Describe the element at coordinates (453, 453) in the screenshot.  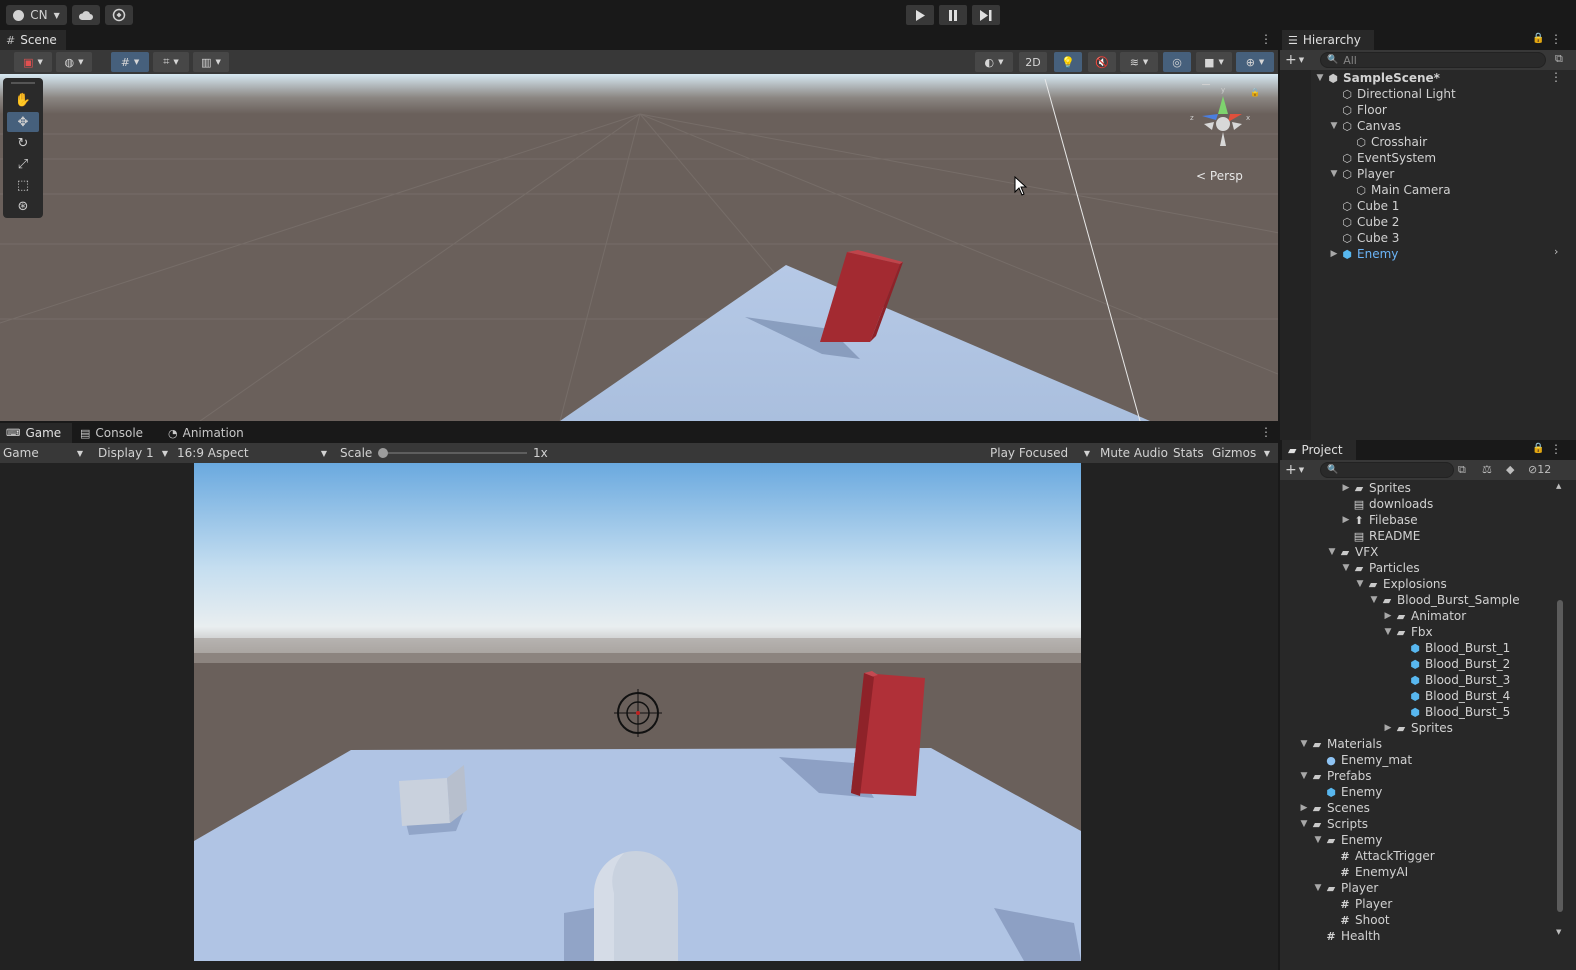
I see `scale-slider-track` at that location.